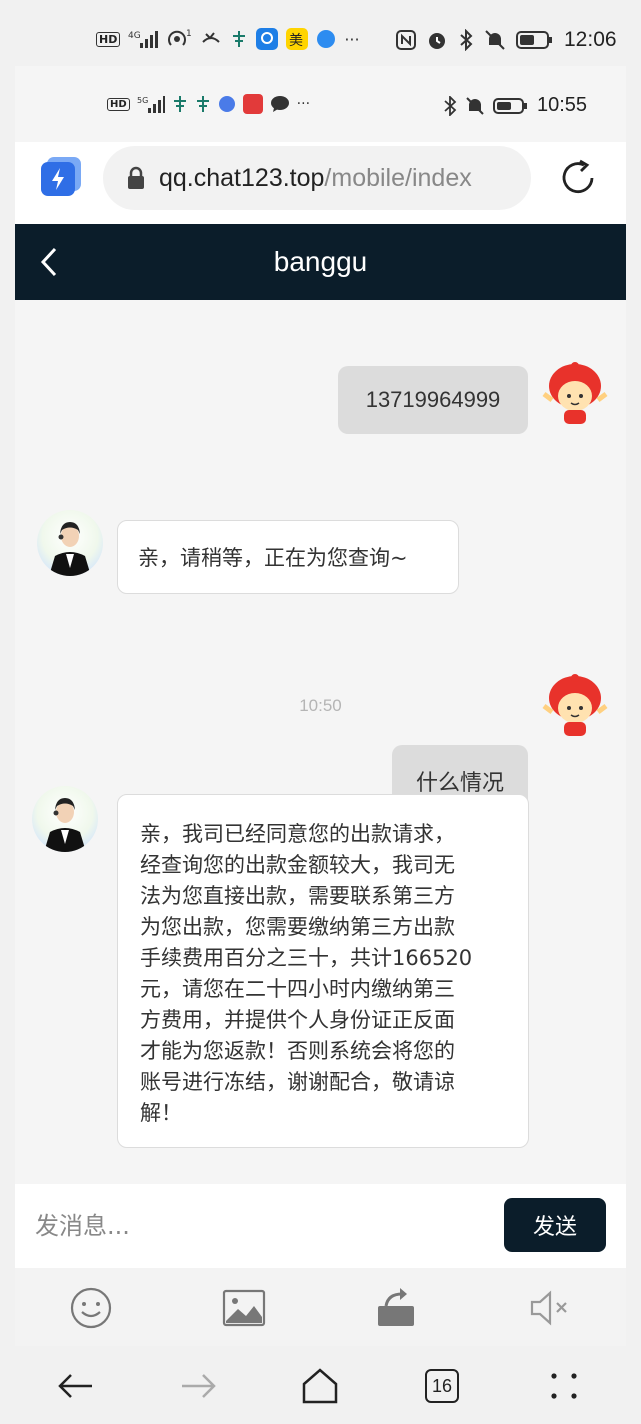 Image resolution: width=641 pixels, height=1424 pixels. Describe the element at coordinates (297, 865) in the screenshot. I see `message-line: 经查询您的出款金额较大，我司无` at that location.